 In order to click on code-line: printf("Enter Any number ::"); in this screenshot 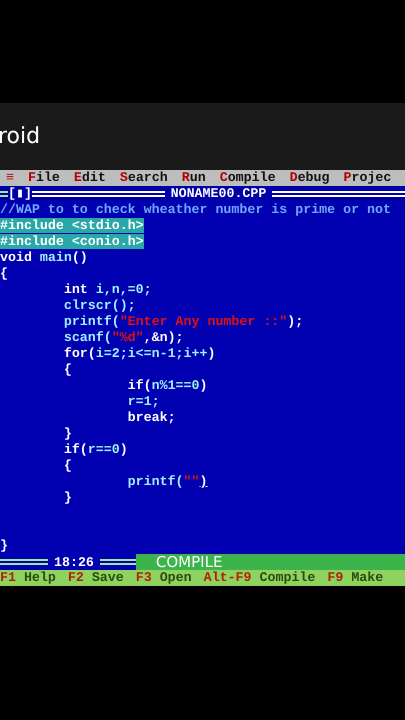, I will do `click(183, 322)`.